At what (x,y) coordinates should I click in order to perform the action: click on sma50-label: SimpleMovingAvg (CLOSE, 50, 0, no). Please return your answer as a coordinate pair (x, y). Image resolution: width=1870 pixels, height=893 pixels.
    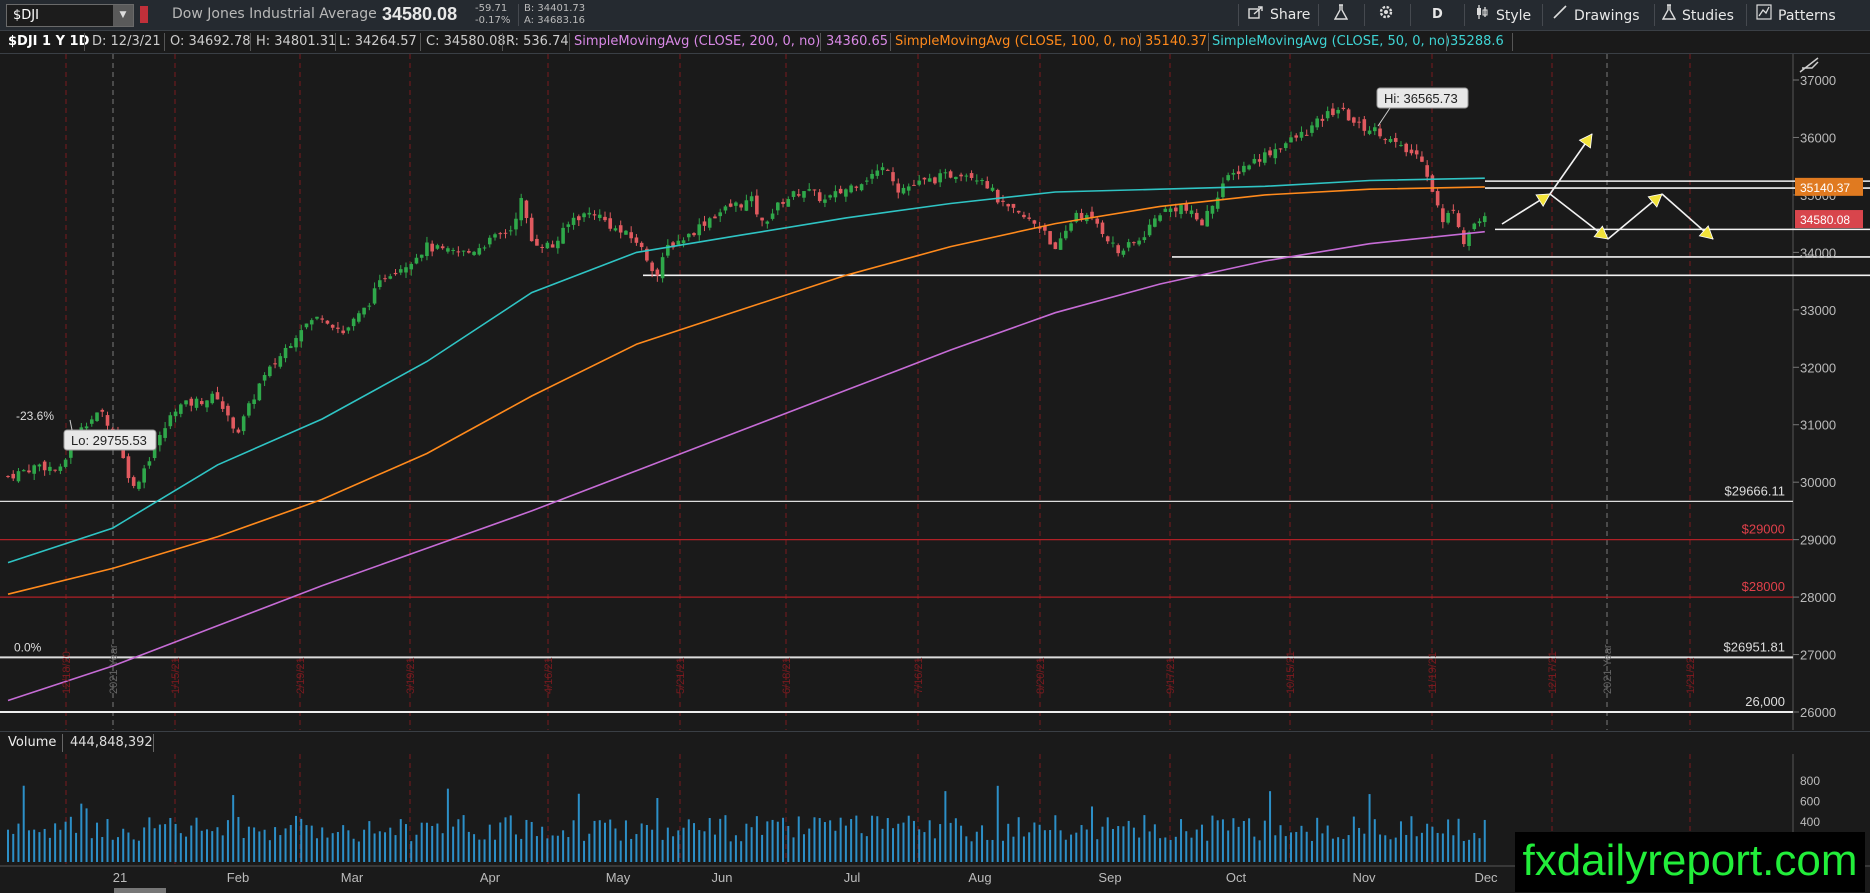
    Looking at the image, I should click on (1329, 42).